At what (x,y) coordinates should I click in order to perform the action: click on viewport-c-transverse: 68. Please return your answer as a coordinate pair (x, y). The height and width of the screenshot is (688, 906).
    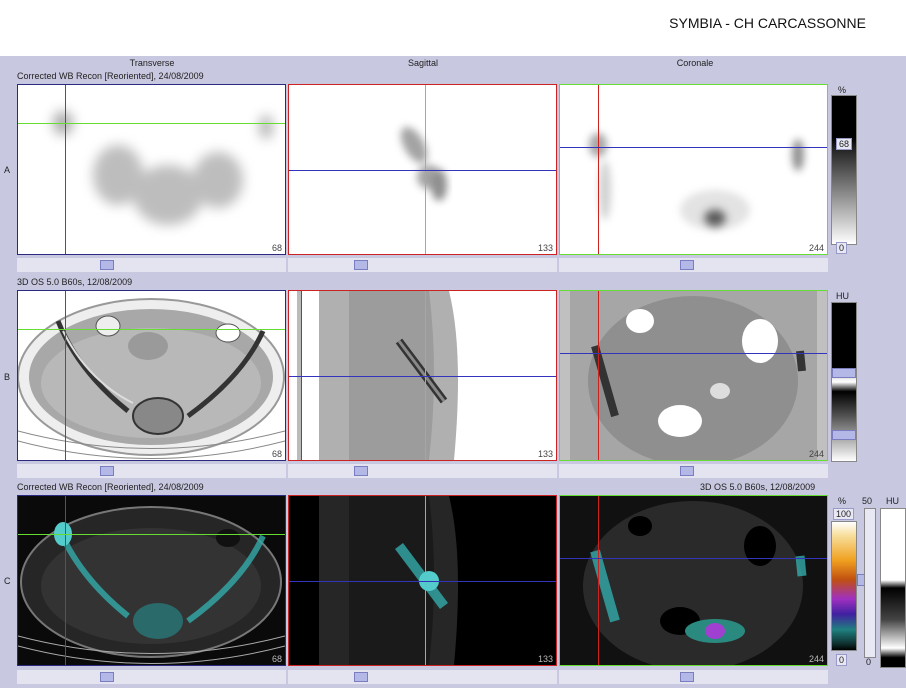
    Looking at the image, I should click on (151, 580).